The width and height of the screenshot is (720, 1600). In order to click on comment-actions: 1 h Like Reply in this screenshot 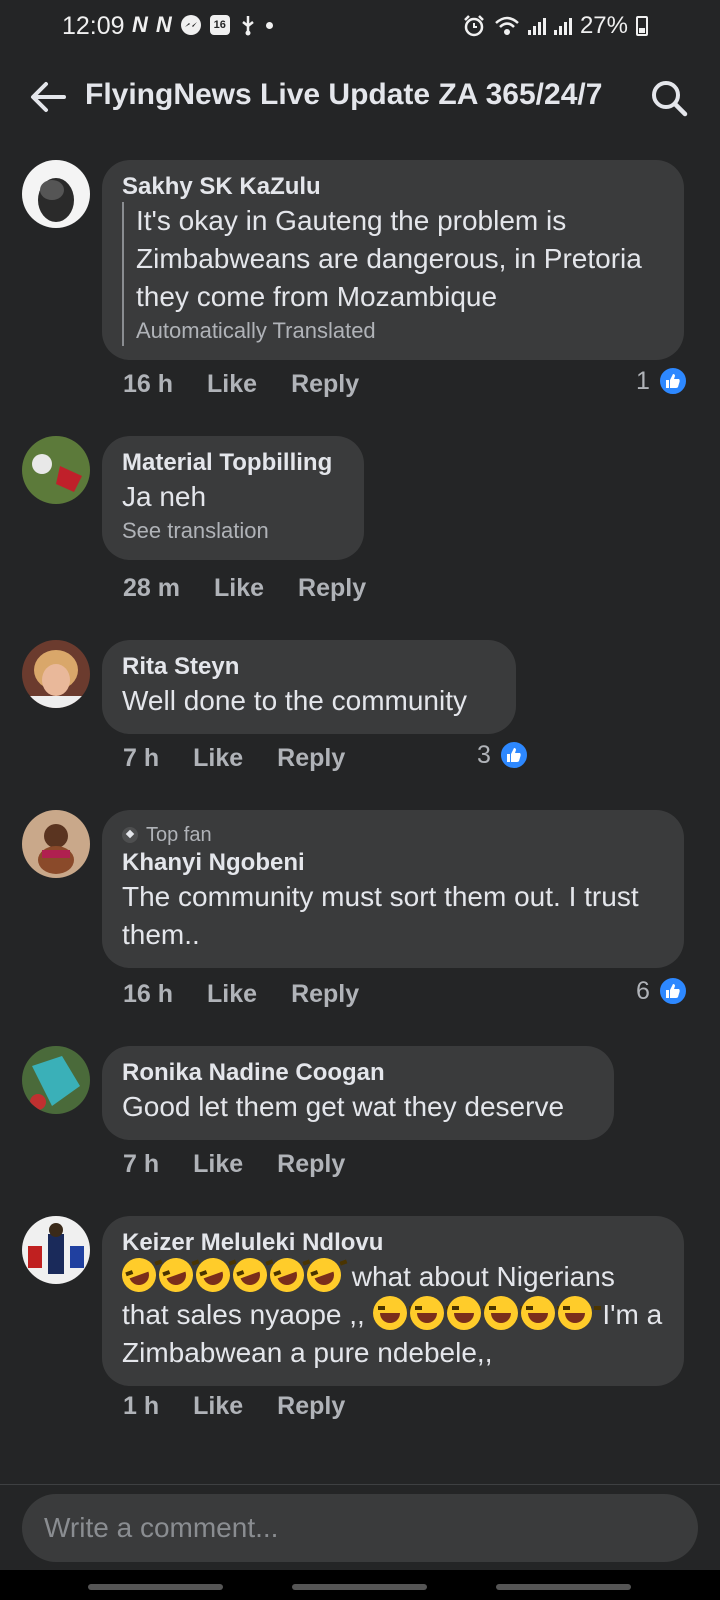, I will do `click(234, 1406)`.